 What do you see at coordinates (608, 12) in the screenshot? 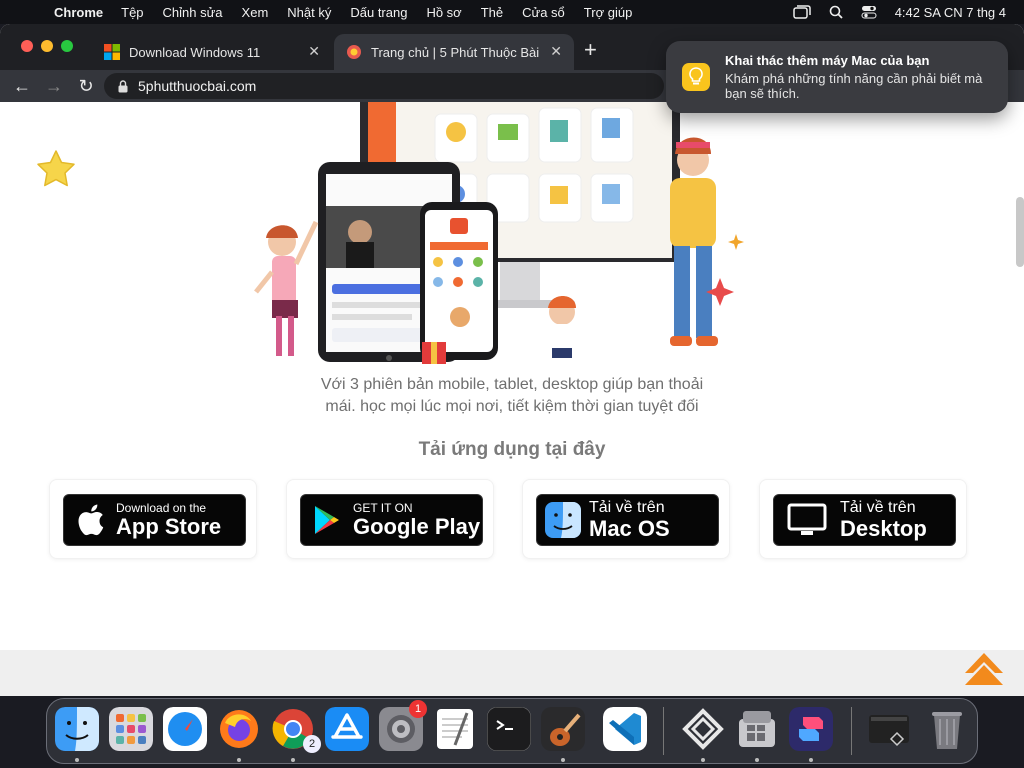
I see `menu-help: Trợ giúp` at bounding box center [608, 12].